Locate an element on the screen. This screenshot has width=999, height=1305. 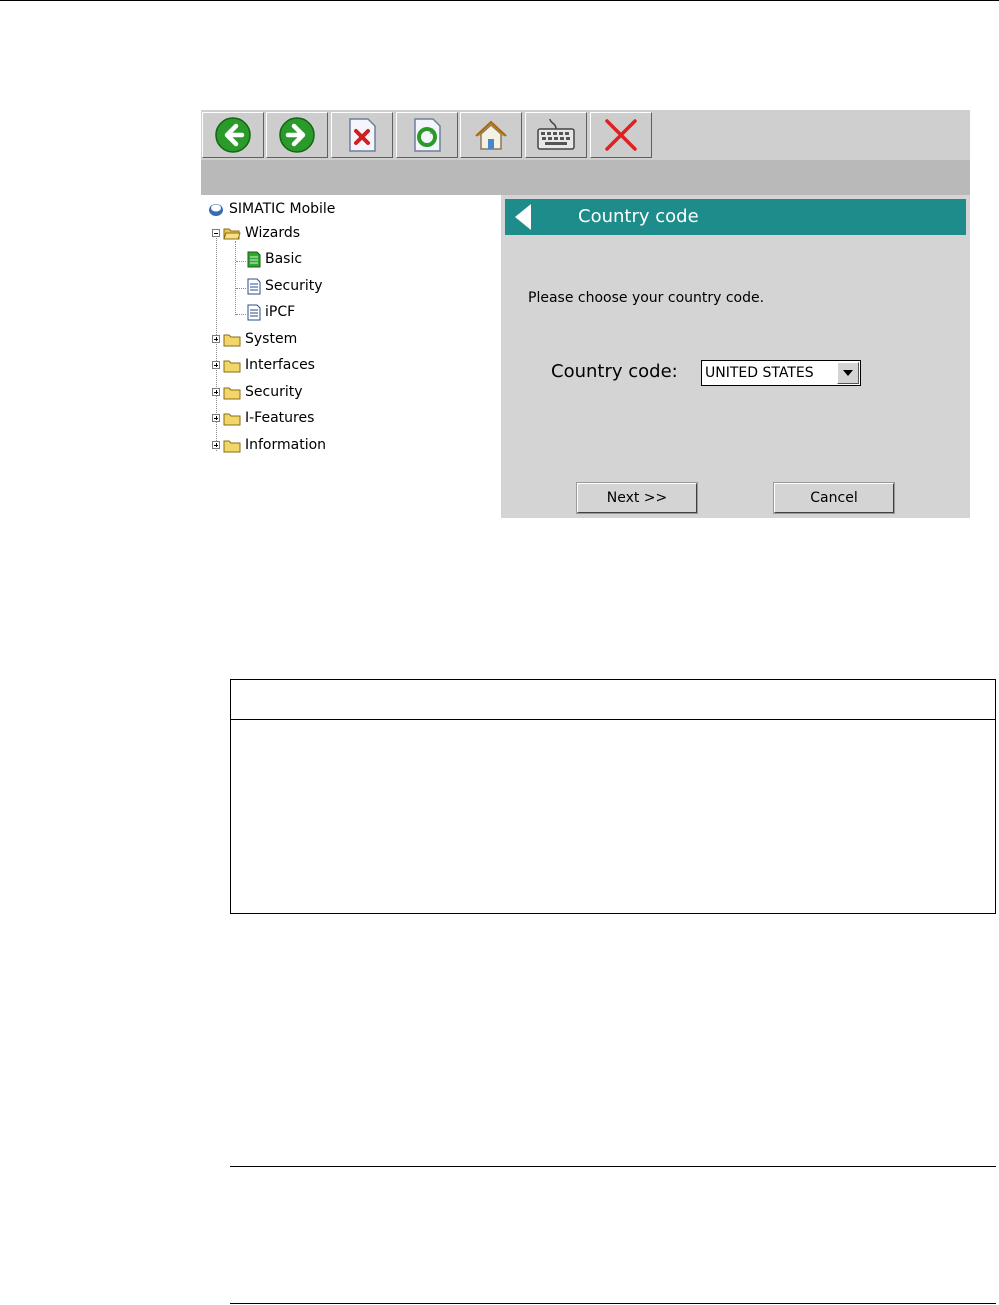
pane-title: Country code is located at coordinates (638, 216).